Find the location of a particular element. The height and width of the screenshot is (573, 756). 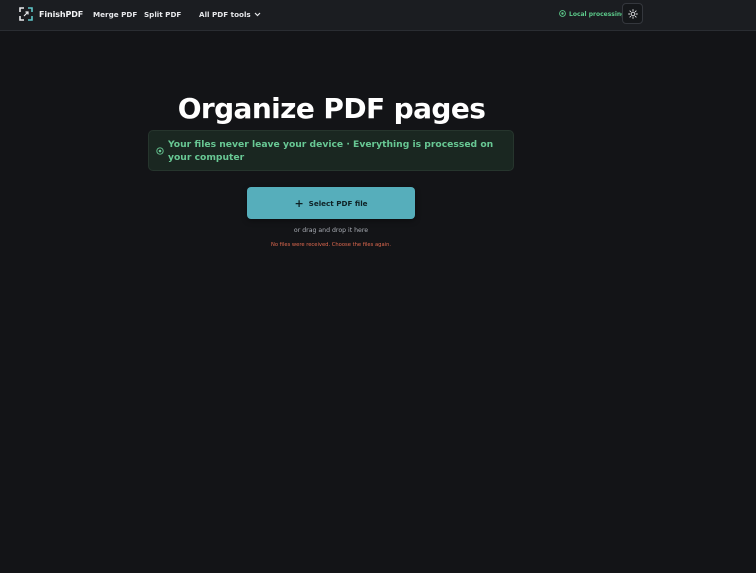

local-processing-status: Local processing is located at coordinates (592, 14).